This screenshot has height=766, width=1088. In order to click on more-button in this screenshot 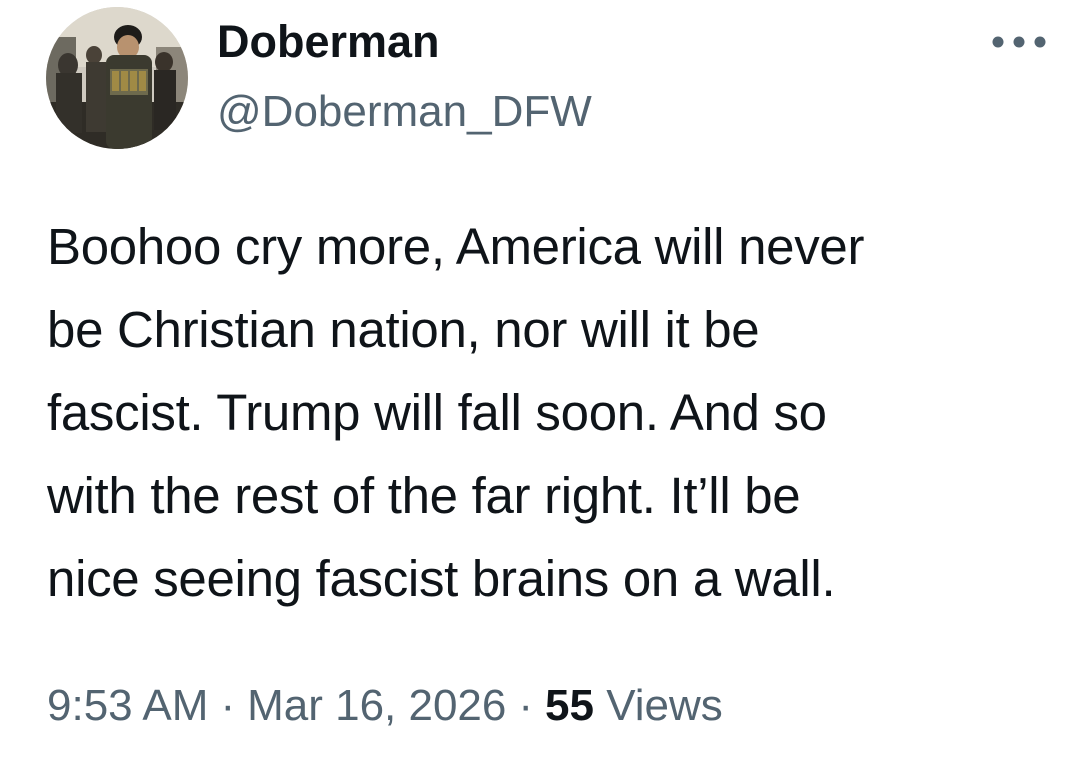, I will do `click(1019, 42)`.